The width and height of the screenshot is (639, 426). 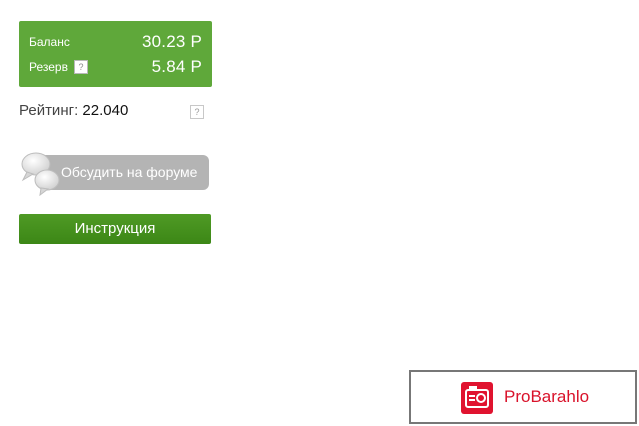 What do you see at coordinates (115, 67) in the screenshot?
I see `reserve-row: Резерв ? 5.84 Р` at bounding box center [115, 67].